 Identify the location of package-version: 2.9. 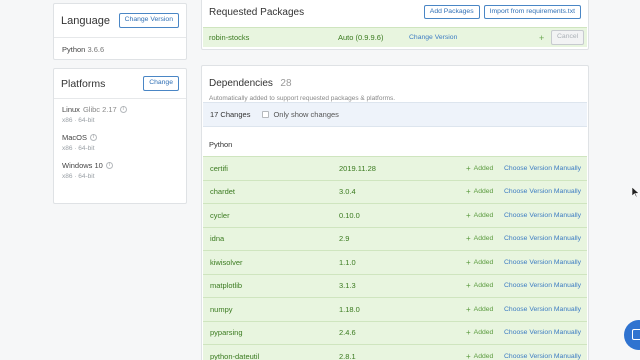
(344, 239).